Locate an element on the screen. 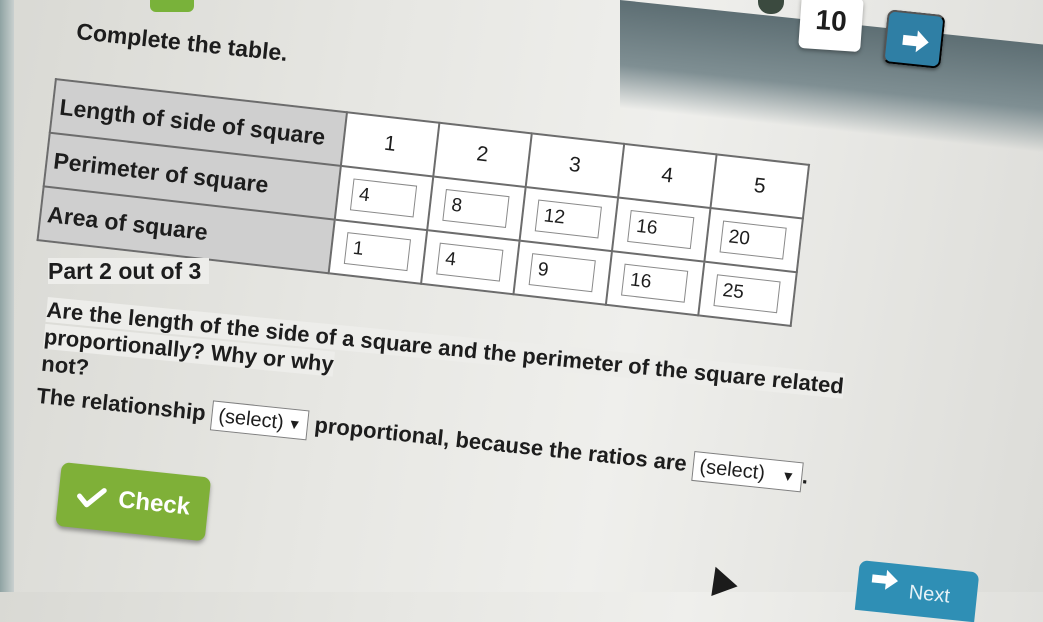 This screenshot has height=622, width=1043. part-label: Part 2 out of 3 is located at coordinates (129, 271).